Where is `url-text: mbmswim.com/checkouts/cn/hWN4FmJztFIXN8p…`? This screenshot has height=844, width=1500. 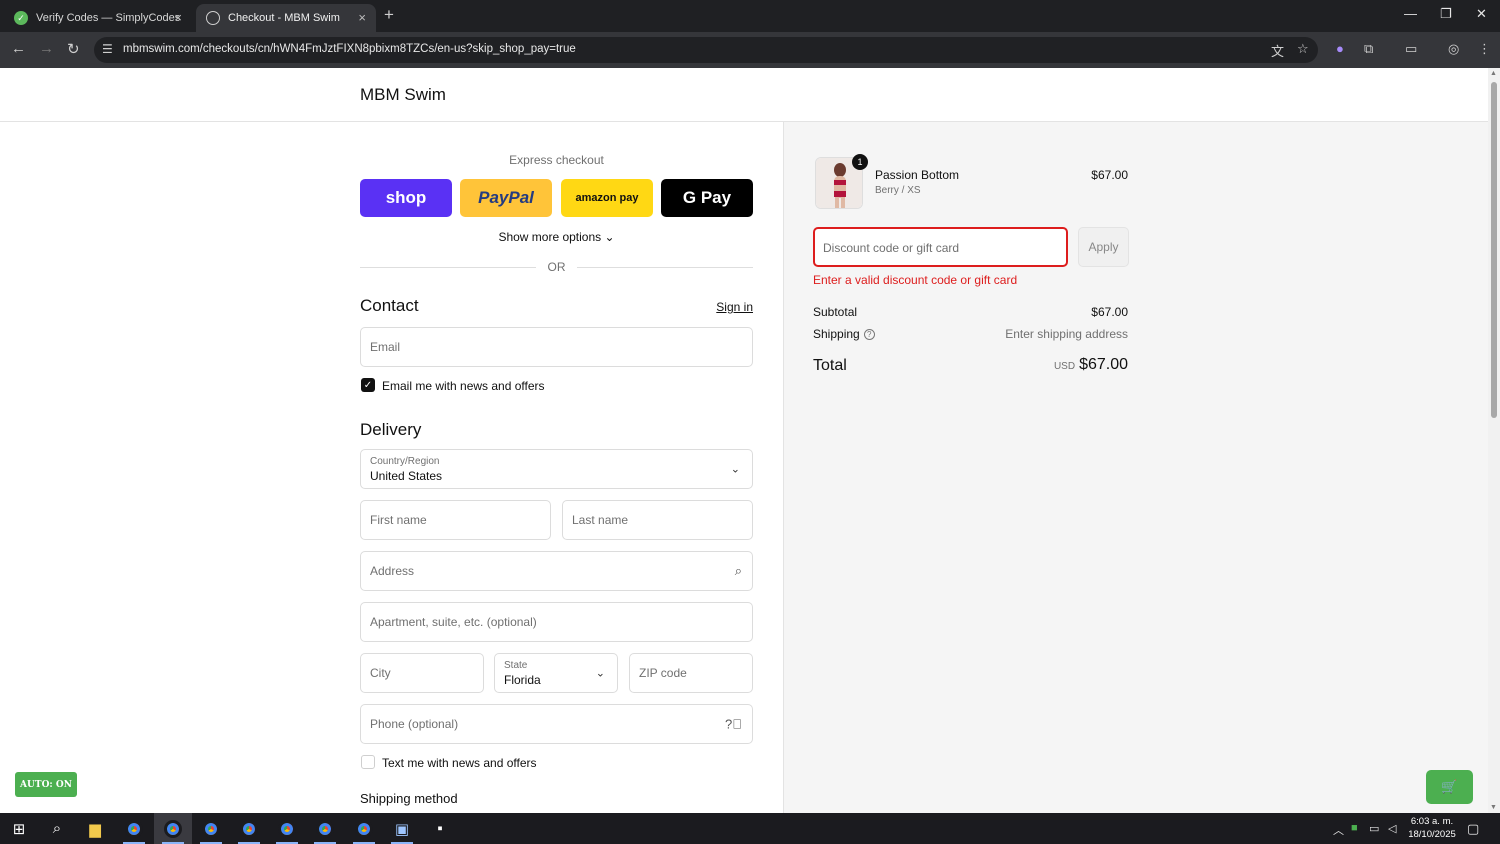
url-text: mbmswim.com/checkouts/cn/hWN4FmJztFIXN8p… is located at coordinates (349, 49).